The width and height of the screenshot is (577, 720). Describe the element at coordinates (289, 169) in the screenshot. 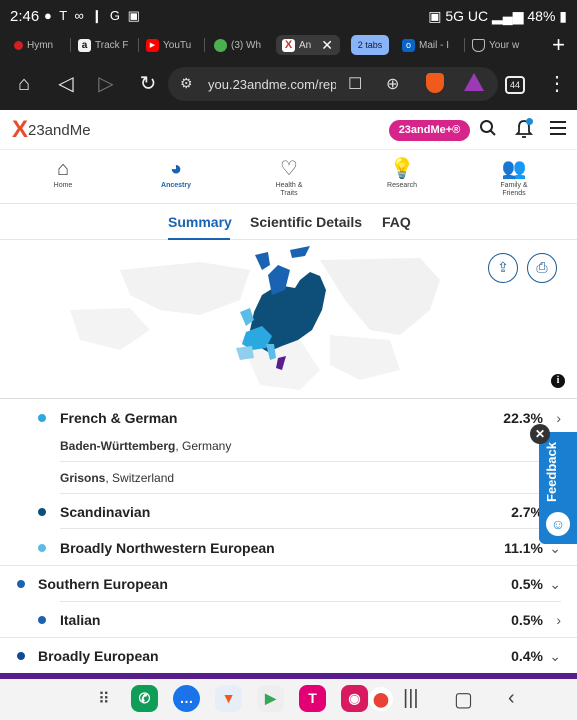

I see `heart-icon: ♡` at that location.